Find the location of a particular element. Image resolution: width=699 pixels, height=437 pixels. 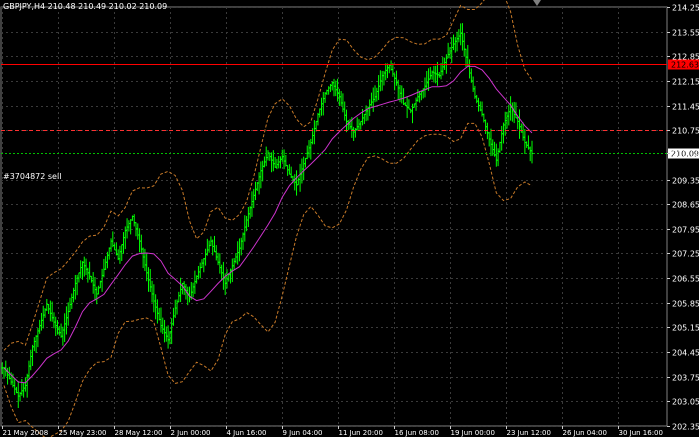

order-label: #3704872 sell is located at coordinates (32, 176).